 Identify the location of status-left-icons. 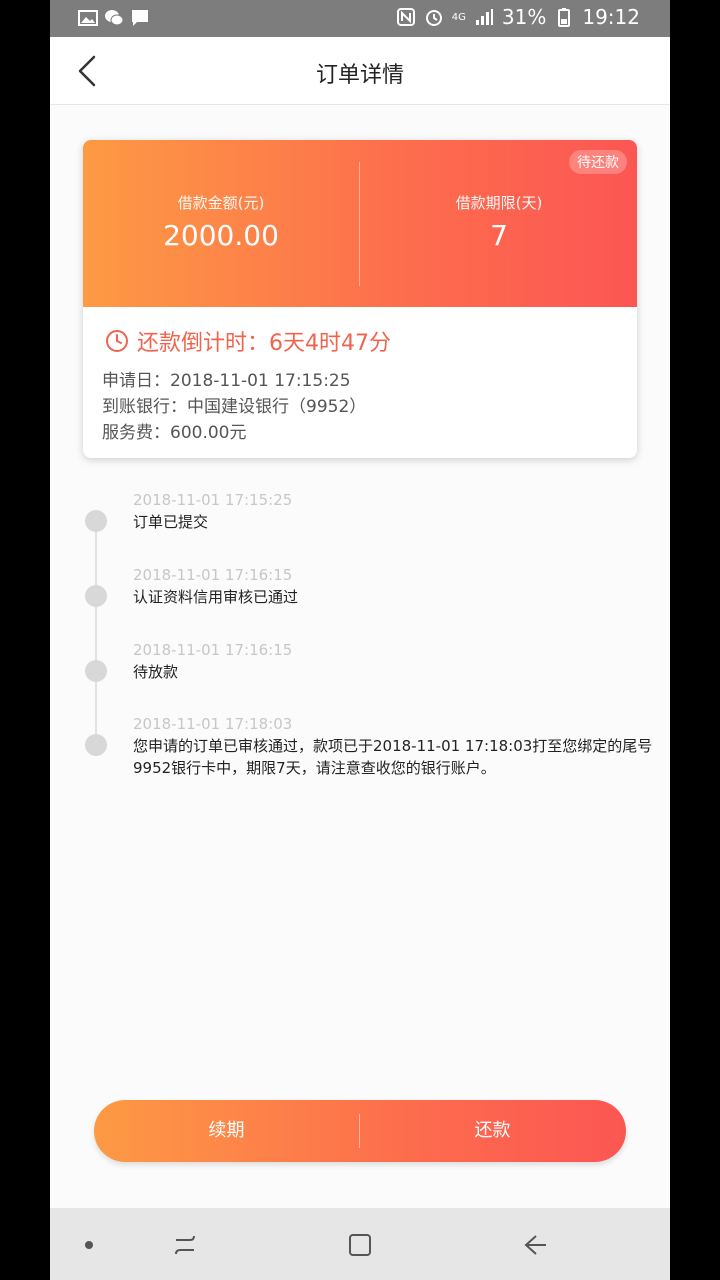
(114, 18).